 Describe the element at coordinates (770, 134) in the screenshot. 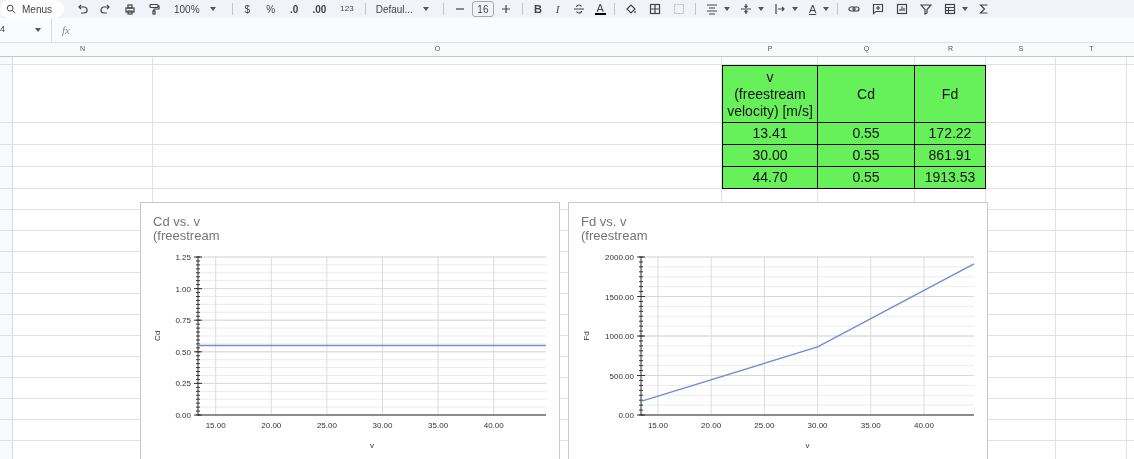

I see `table-cell: 13.41` at that location.